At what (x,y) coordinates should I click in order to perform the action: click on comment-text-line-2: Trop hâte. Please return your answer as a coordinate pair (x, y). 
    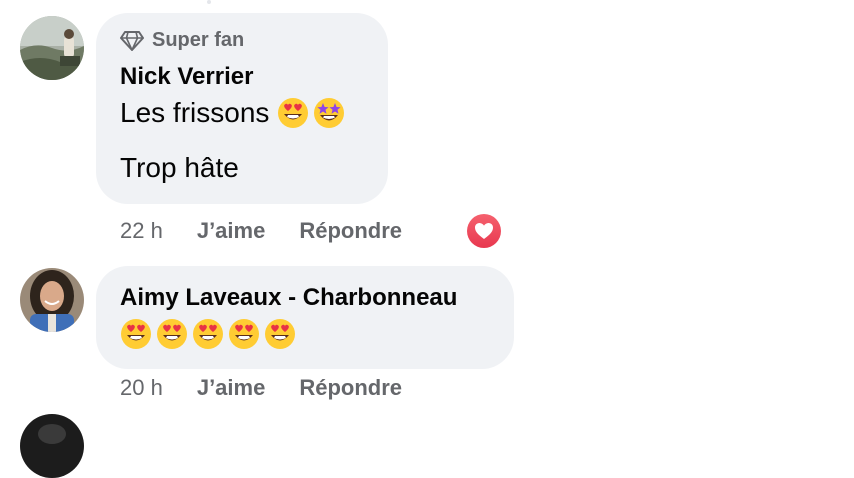
    Looking at the image, I should click on (179, 168).